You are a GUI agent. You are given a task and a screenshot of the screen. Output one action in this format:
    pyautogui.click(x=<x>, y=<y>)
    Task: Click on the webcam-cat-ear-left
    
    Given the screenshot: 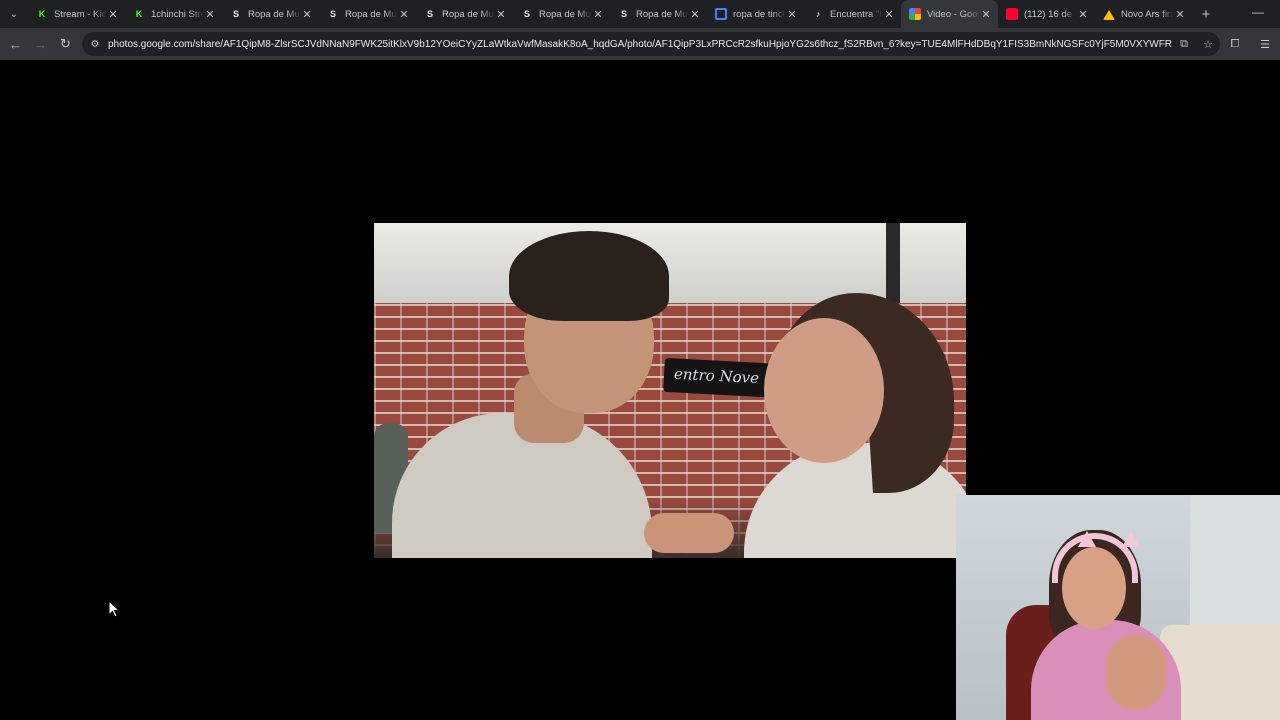 What is the action you would take?
    pyautogui.click(x=1087, y=539)
    